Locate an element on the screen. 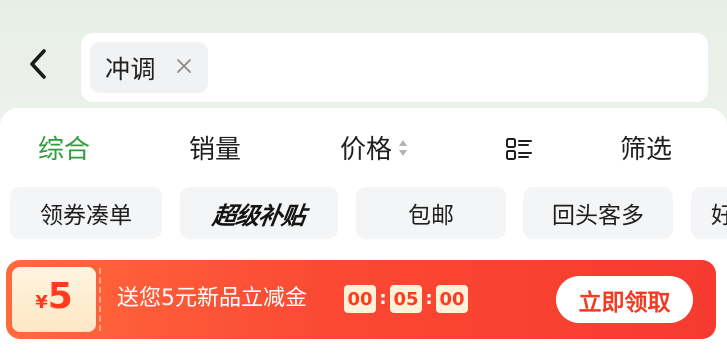 This screenshot has height=353, width=727. countdown-minutes: 05 is located at coordinates (406, 299).